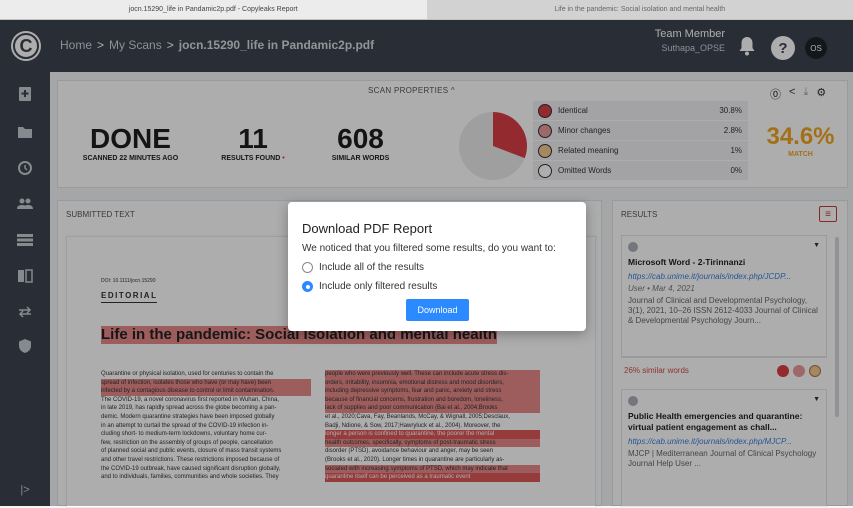 This screenshot has height=508, width=853. Describe the element at coordinates (367, 228) in the screenshot. I see `dialog-title: Download PDF Report` at that location.